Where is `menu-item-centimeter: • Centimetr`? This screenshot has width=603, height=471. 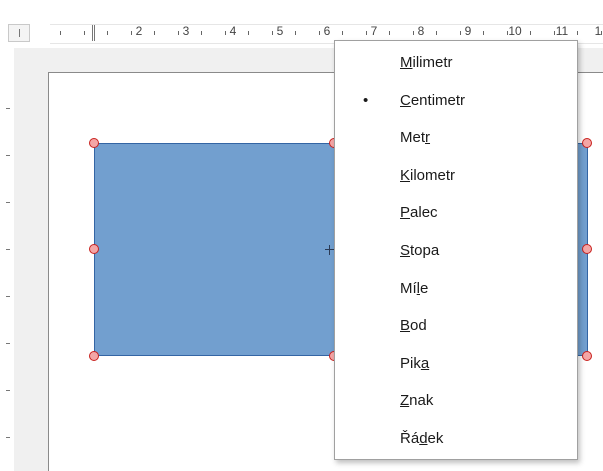 menu-item-centimeter: • Centimetr is located at coordinates (456, 101).